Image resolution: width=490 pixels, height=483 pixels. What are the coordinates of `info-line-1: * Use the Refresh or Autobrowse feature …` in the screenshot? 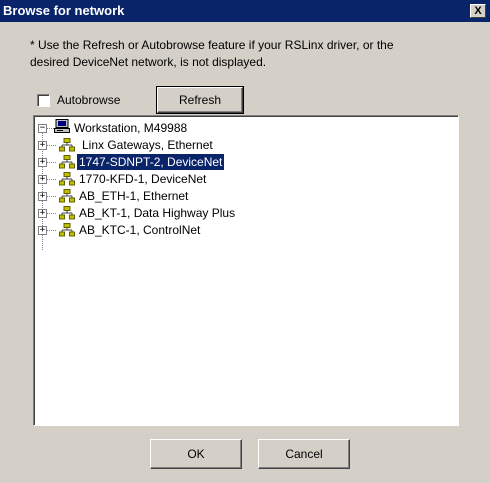 It's located at (212, 45).